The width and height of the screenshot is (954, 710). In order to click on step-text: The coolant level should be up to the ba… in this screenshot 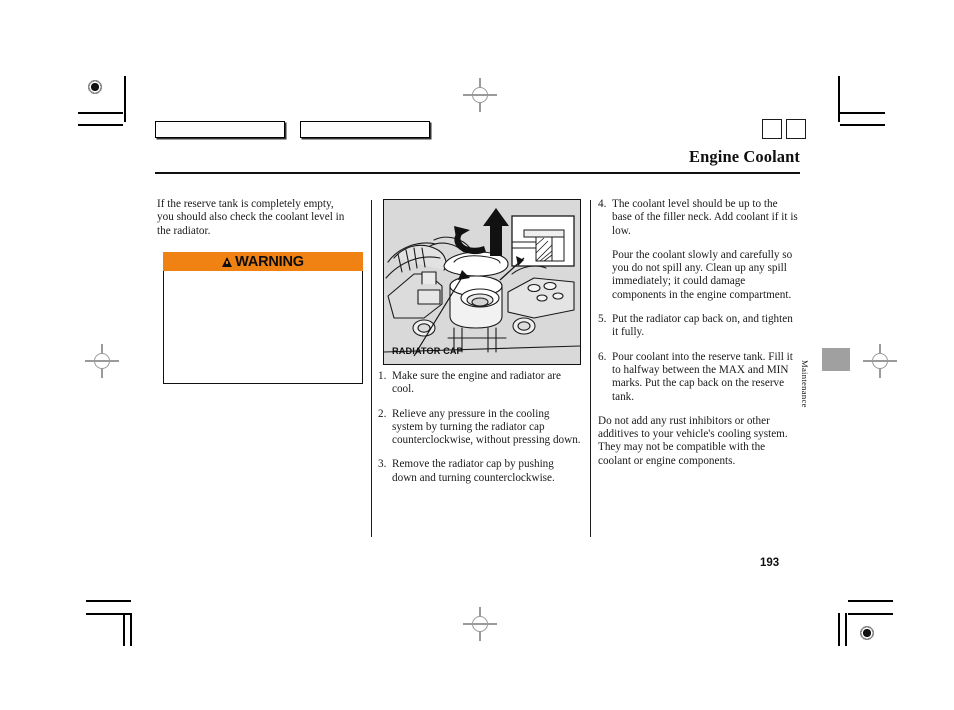, I will do `click(705, 217)`.